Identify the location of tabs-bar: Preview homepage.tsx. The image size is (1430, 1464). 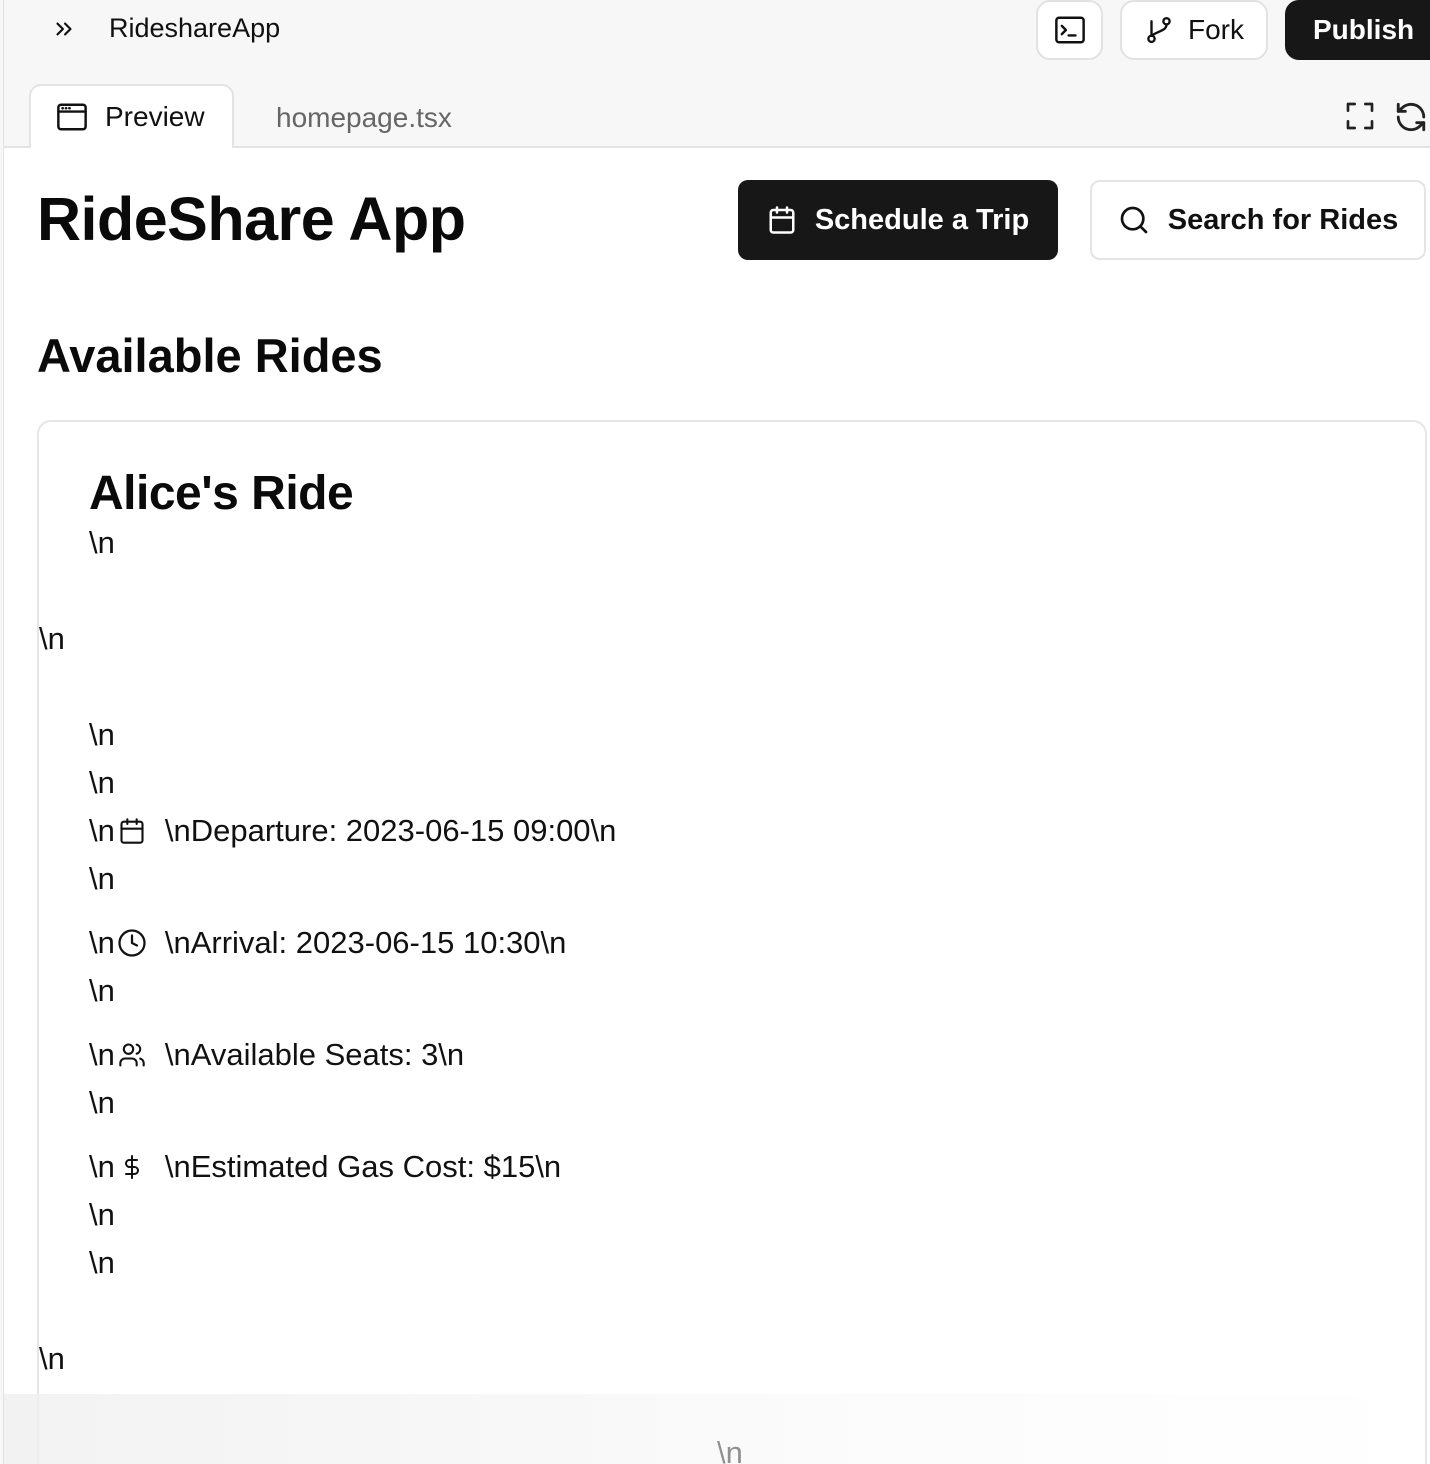
(717, 116).